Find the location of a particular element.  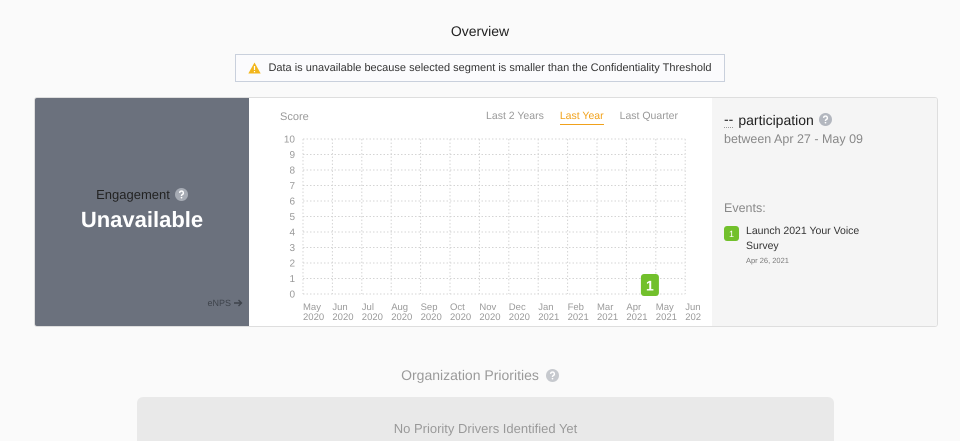

axis-label: 1 is located at coordinates (292, 279).